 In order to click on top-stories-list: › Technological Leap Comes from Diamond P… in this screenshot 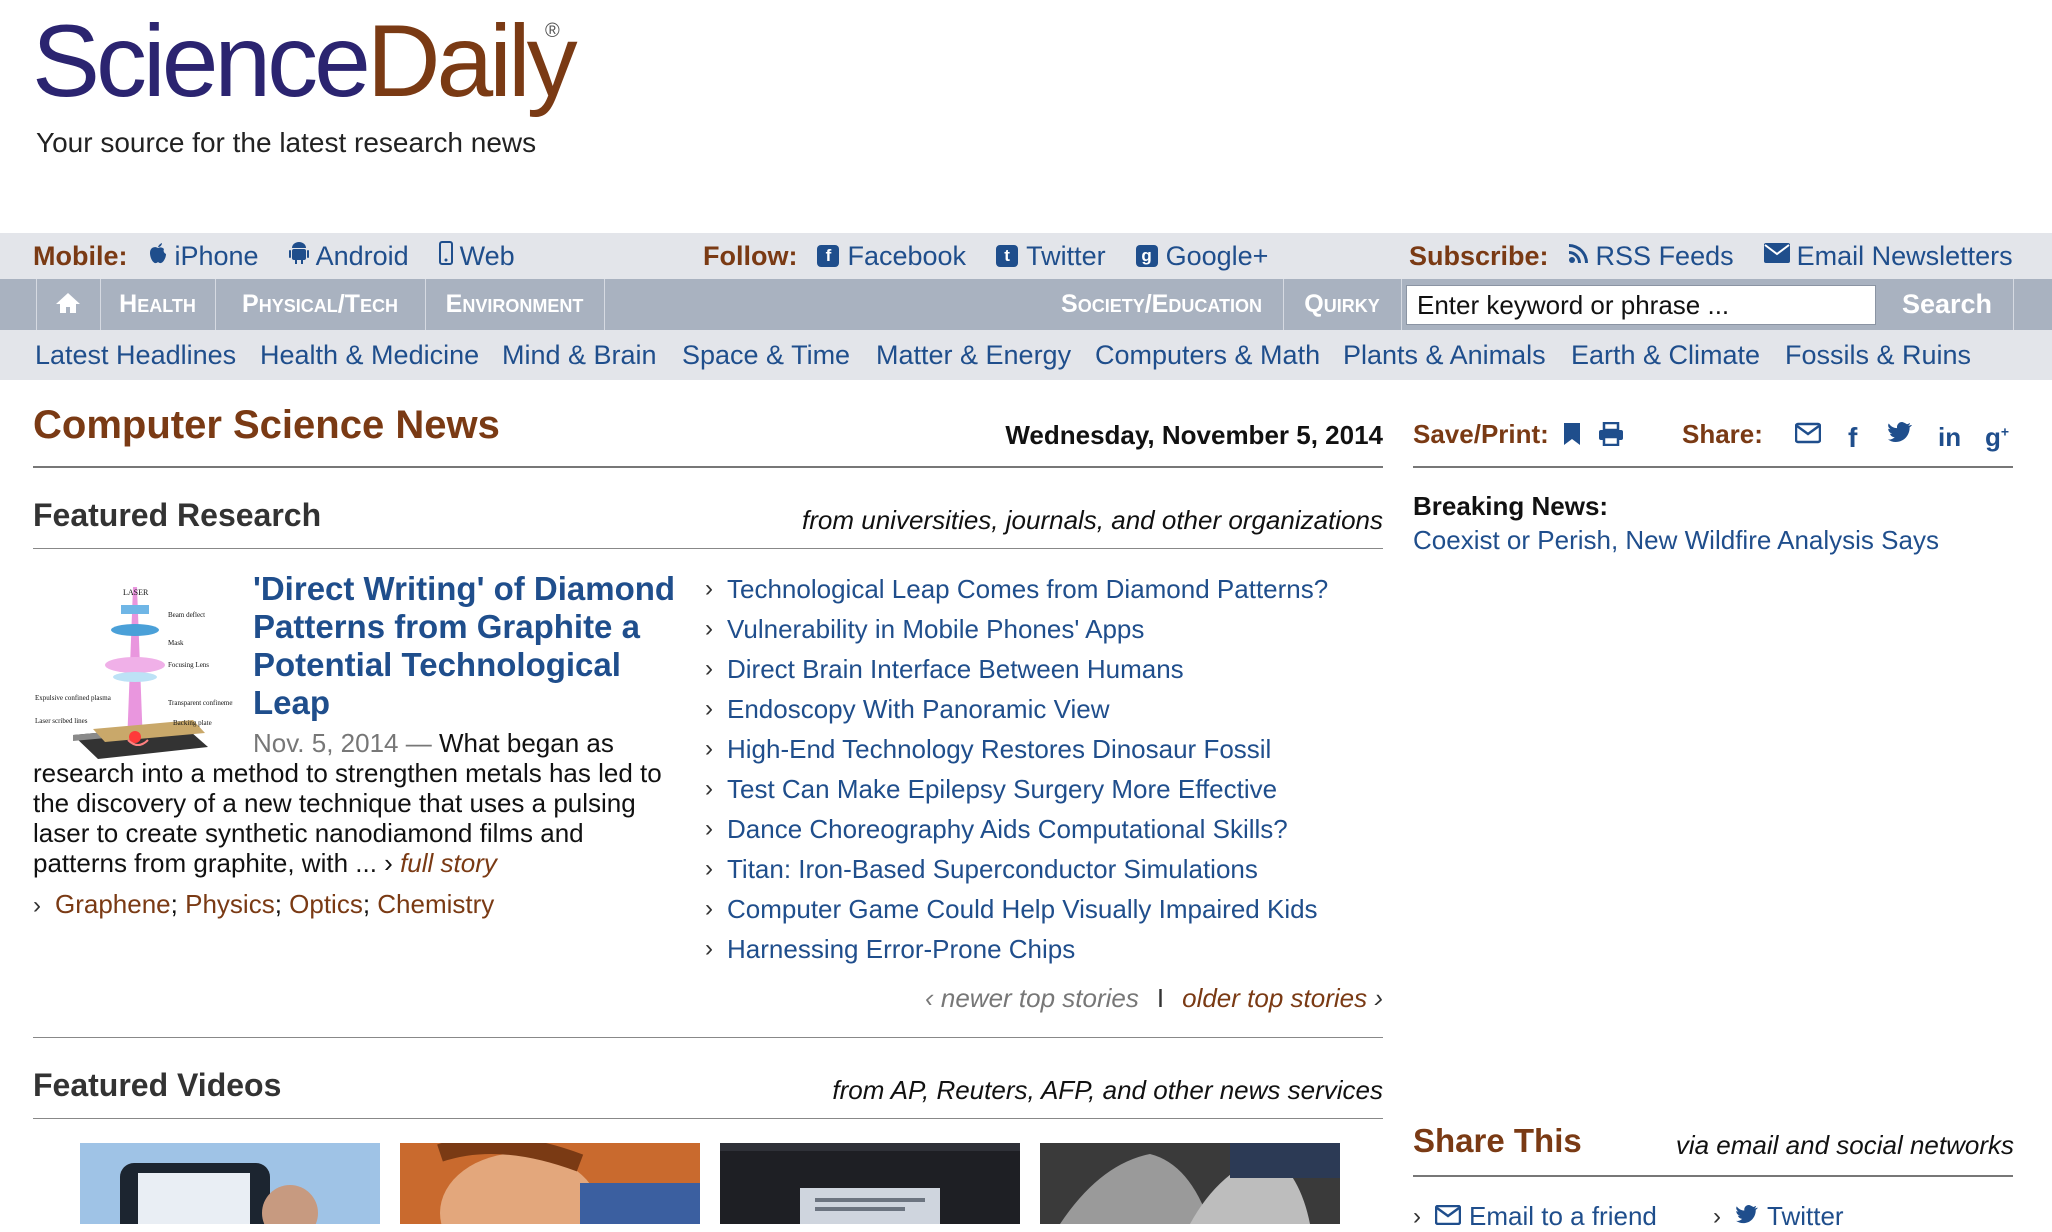, I will do `click(1016, 769)`.